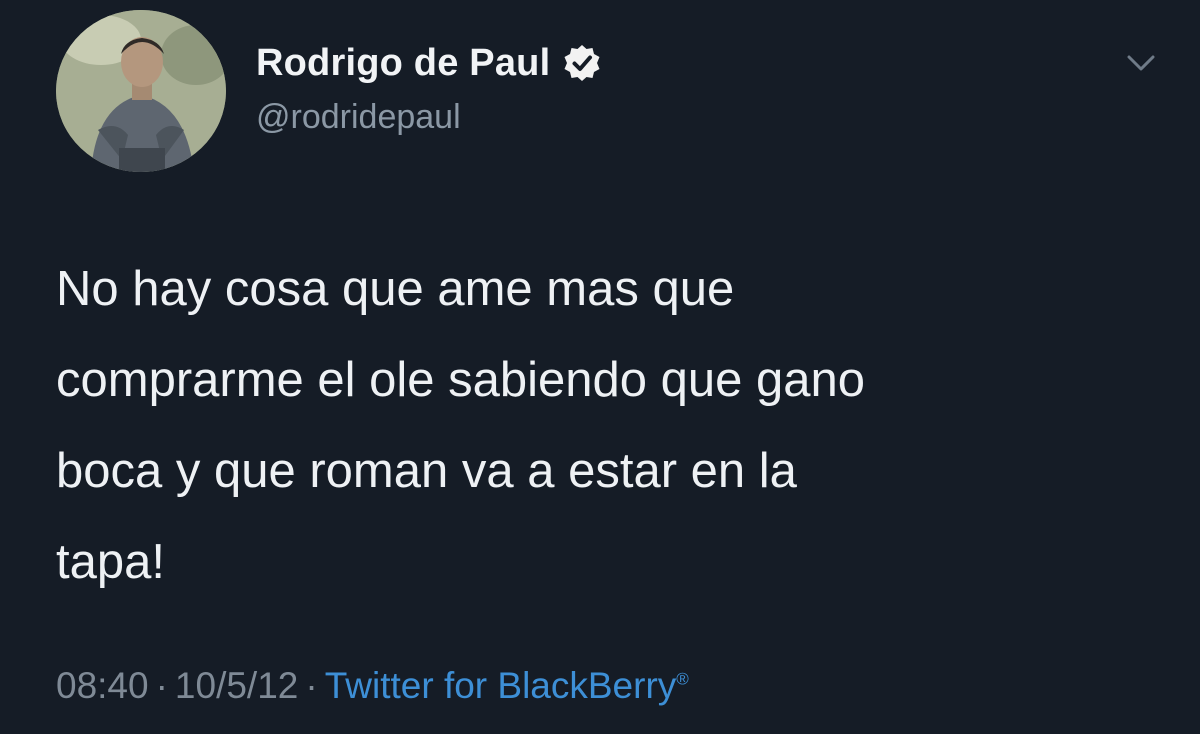 The image size is (1200, 734). I want to click on author-name-row: Rodrigo de Paul, so click(429, 63).